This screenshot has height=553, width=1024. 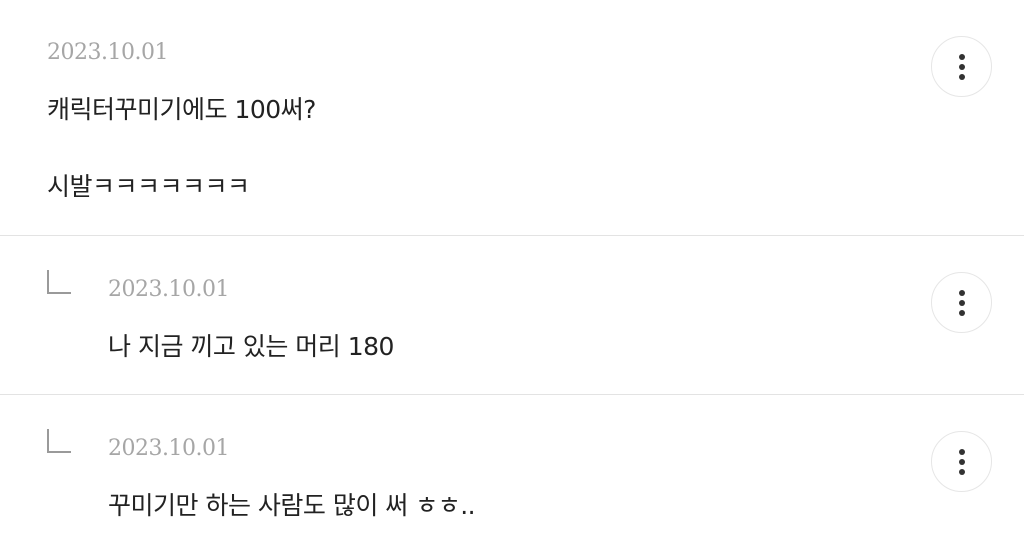 I want to click on comment-text-line: 캐릭터꾸미기에도 100써?, so click(x=181, y=109).